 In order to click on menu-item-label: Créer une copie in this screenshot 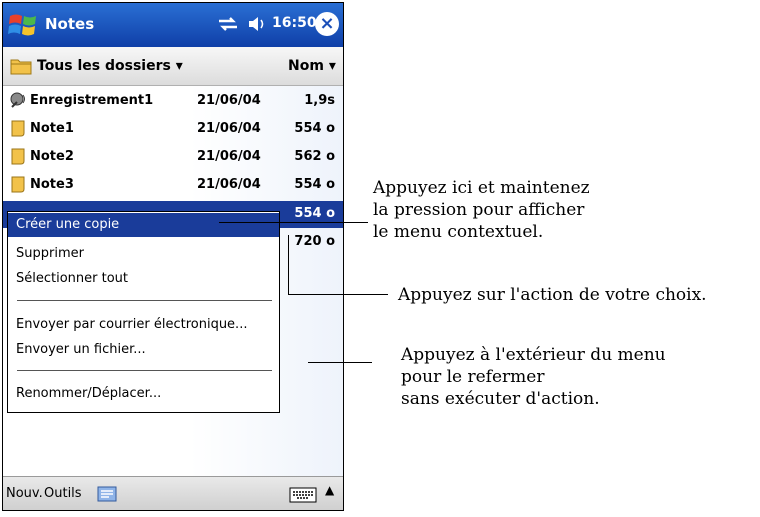, I will do `click(68, 224)`.